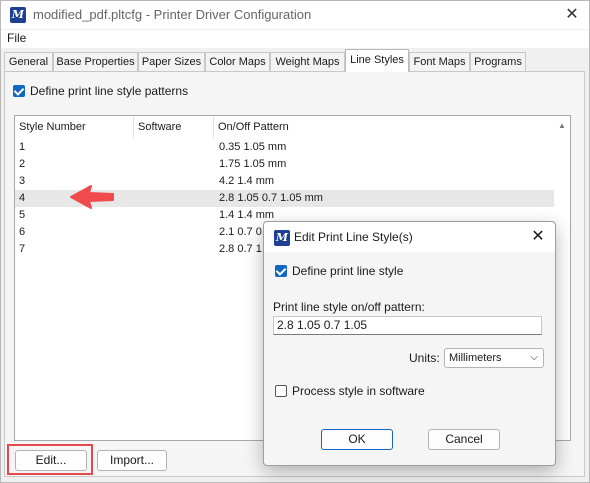 This screenshot has width=590, height=483. Describe the element at coordinates (28, 61) in the screenshot. I see `tab-general: General` at that location.